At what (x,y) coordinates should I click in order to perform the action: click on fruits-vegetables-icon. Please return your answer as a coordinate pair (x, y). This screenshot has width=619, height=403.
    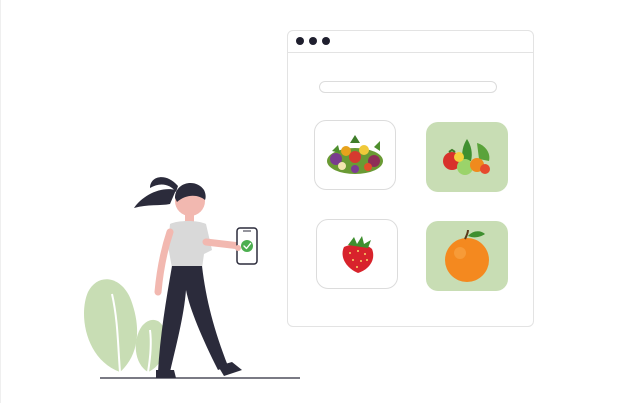
    Looking at the image, I should click on (466, 157).